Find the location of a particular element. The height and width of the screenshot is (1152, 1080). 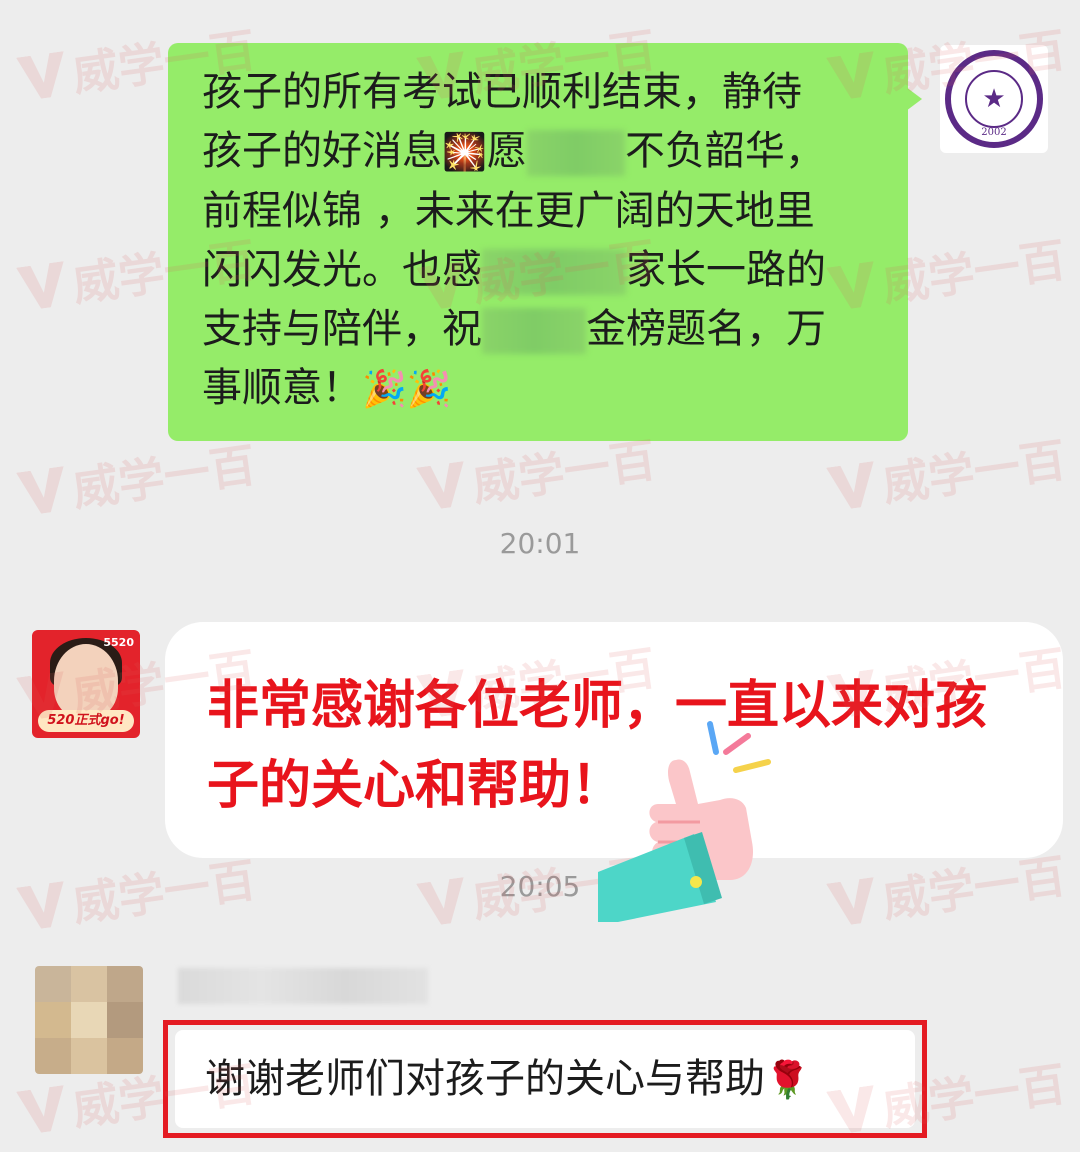

party-popper-icon: 🎉🎉 is located at coordinates (407, 389).